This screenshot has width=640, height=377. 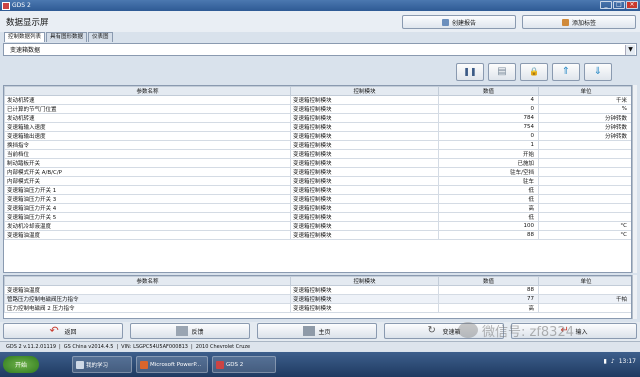 I want to click on cell-parameter: 变速箱油温度, so click(x=147, y=290).